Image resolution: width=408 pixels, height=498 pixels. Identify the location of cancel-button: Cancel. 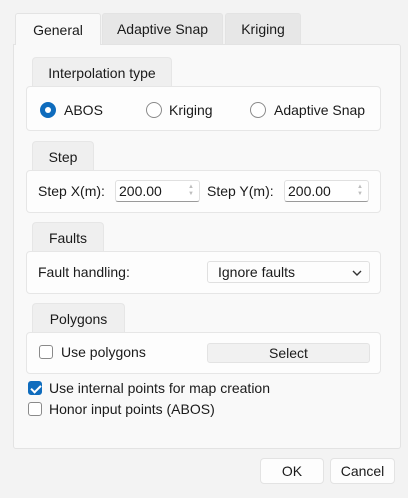
(362, 471).